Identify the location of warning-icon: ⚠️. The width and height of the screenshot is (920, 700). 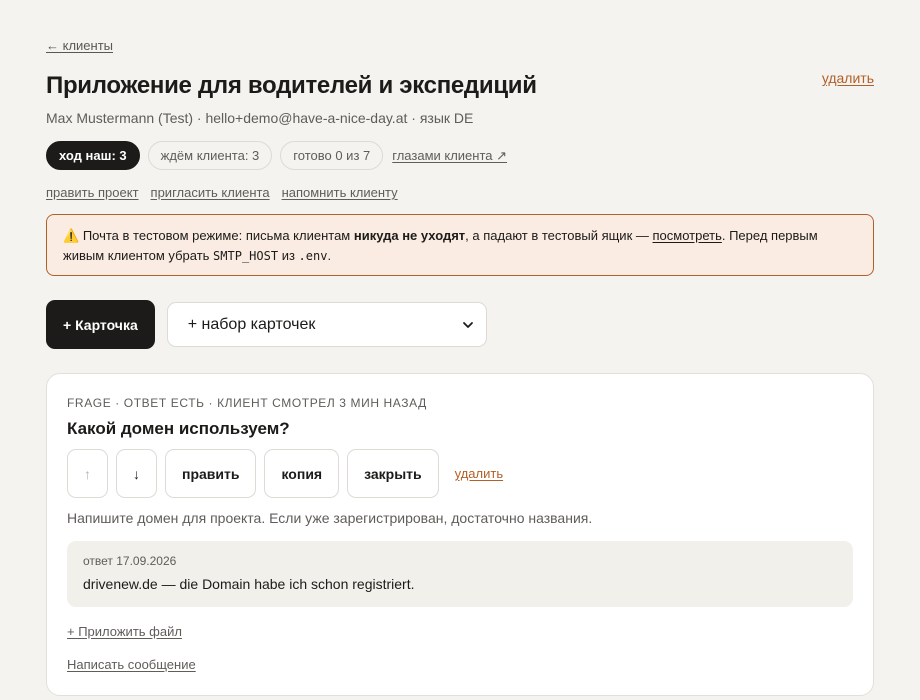
(71, 235).